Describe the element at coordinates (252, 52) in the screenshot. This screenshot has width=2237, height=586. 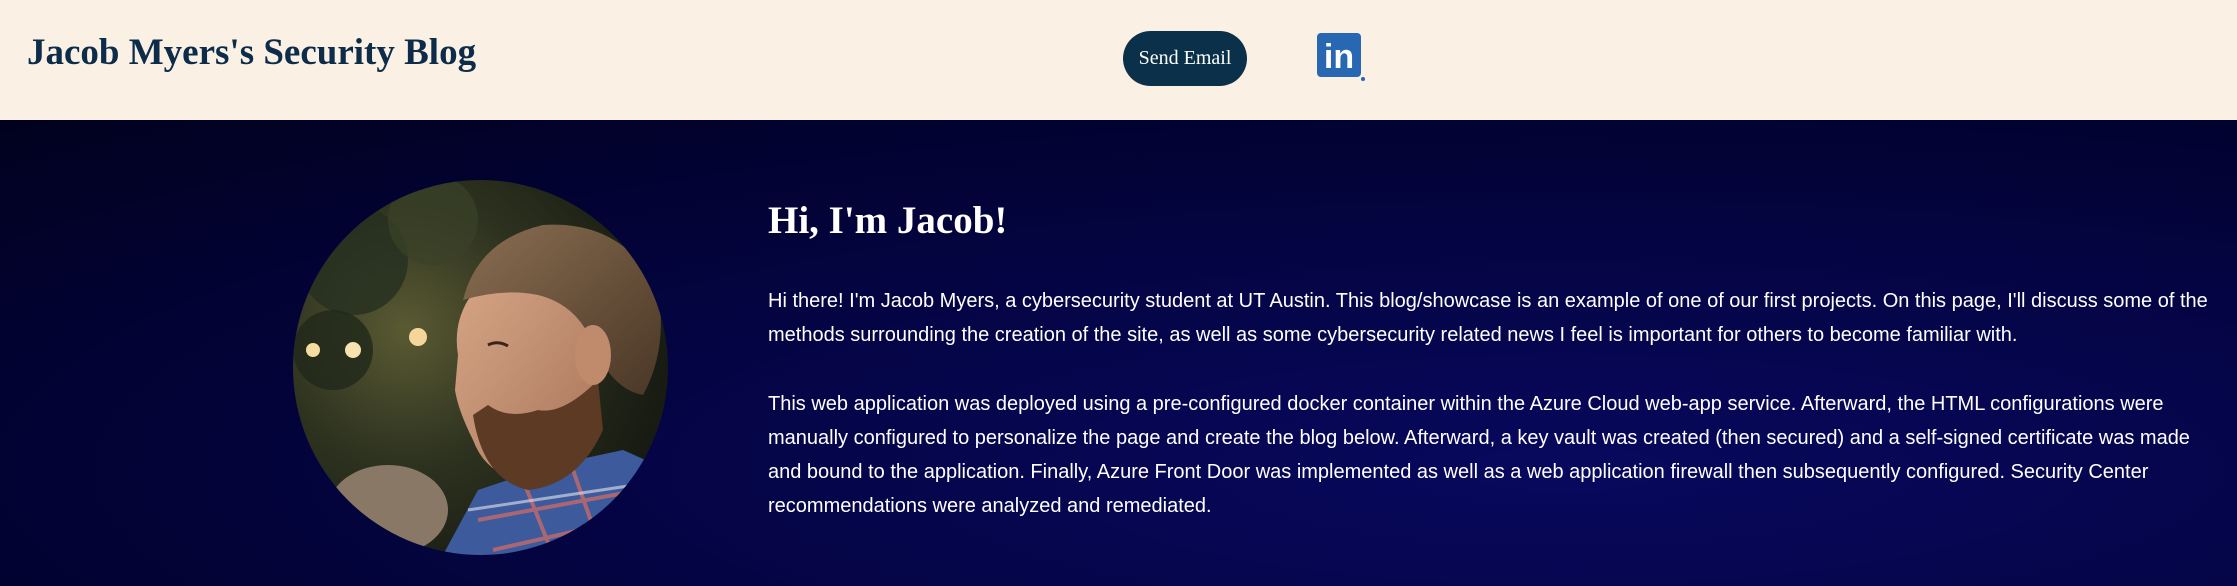
I see `site-title: Jacob Myers's Security Blog` at that location.